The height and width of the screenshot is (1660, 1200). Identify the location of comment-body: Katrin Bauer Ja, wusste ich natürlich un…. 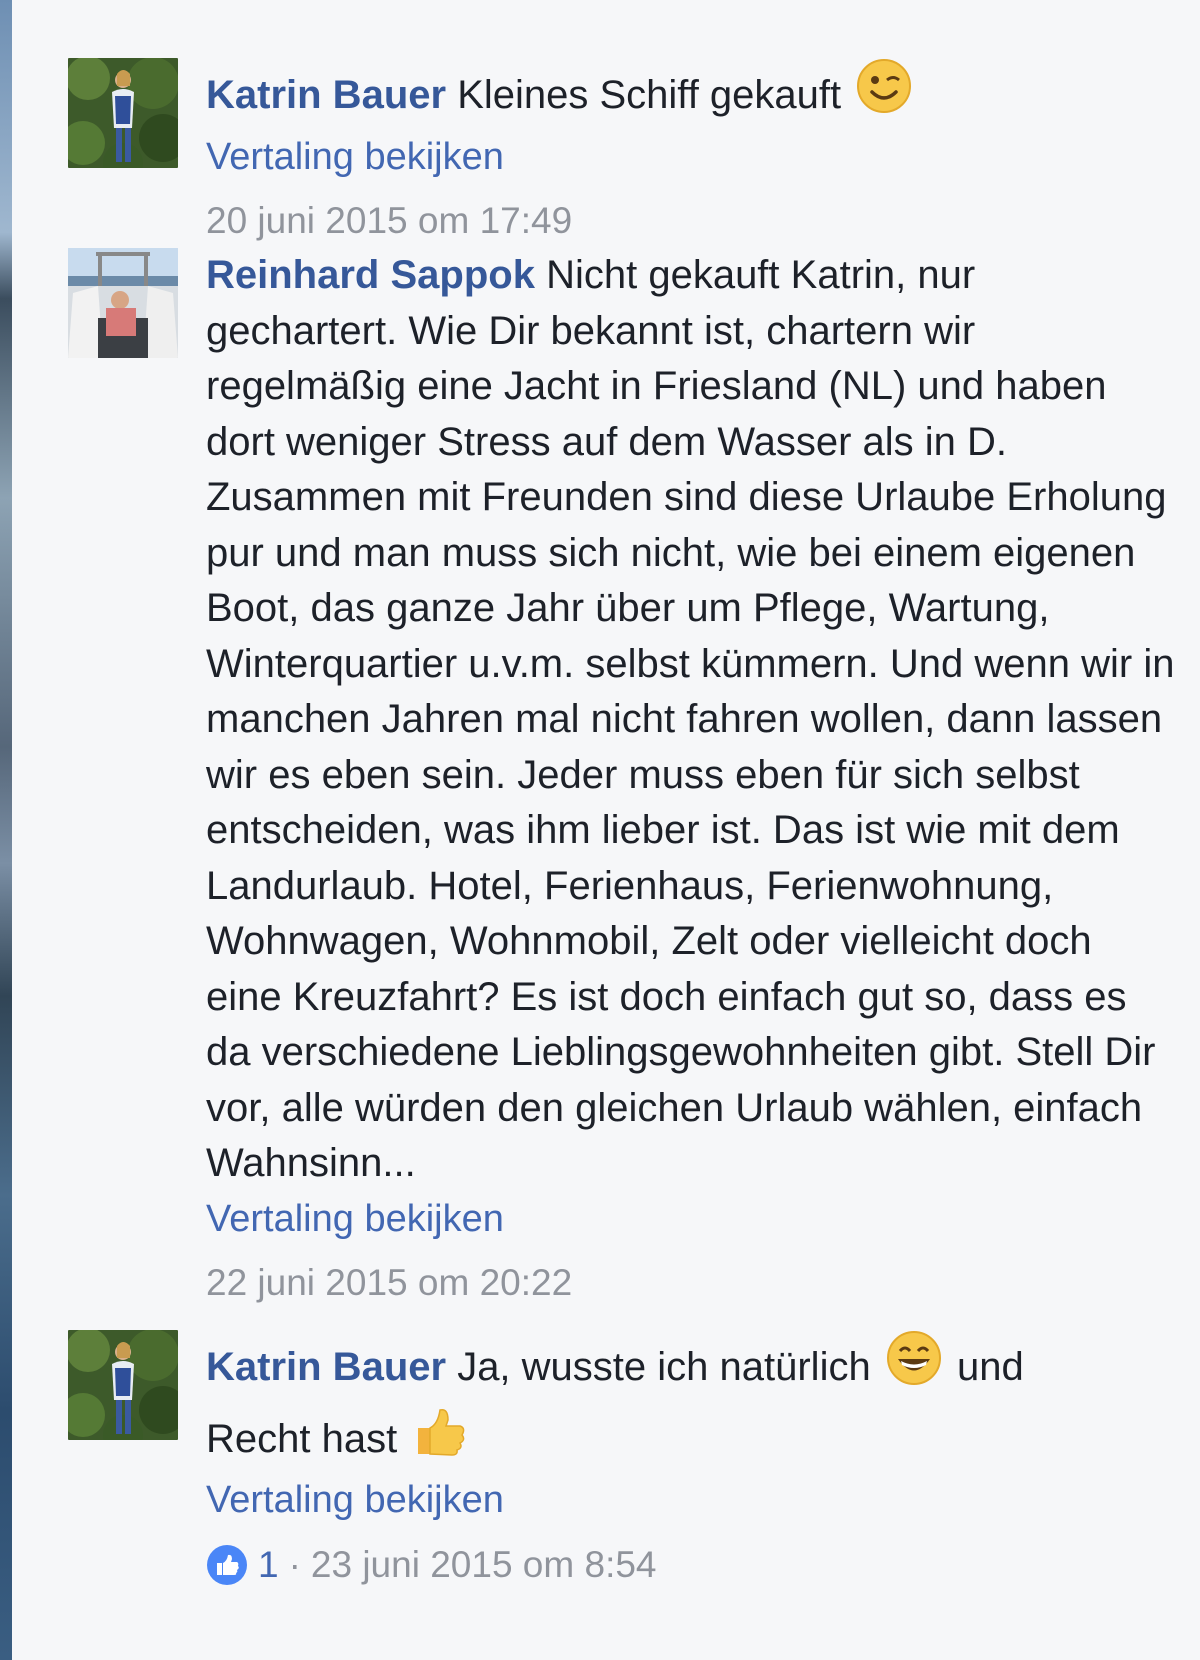
(691, 1458).